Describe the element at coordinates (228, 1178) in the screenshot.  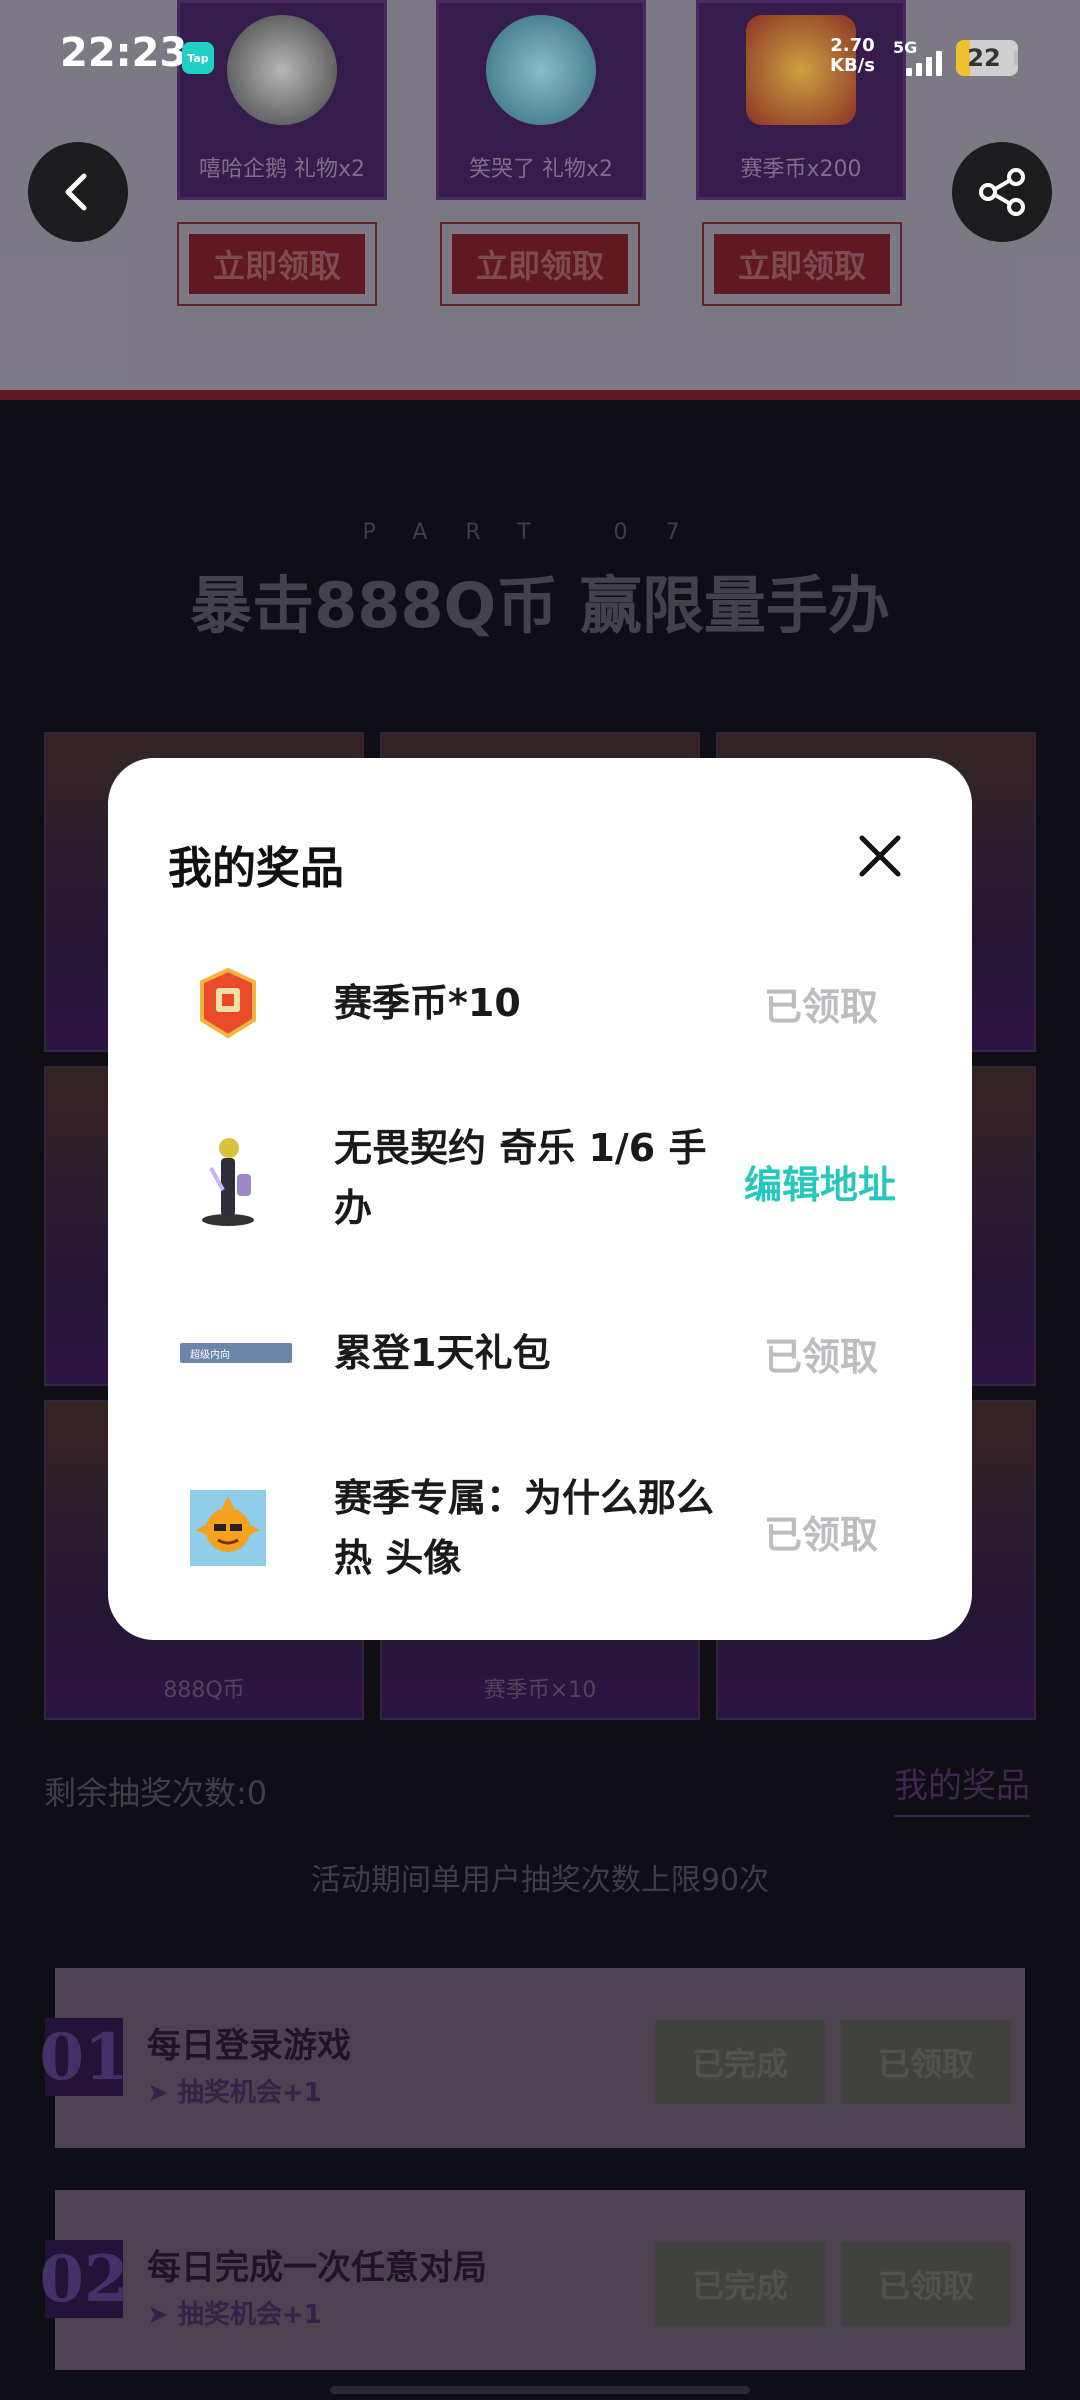
I see `figure-icon` at that location.